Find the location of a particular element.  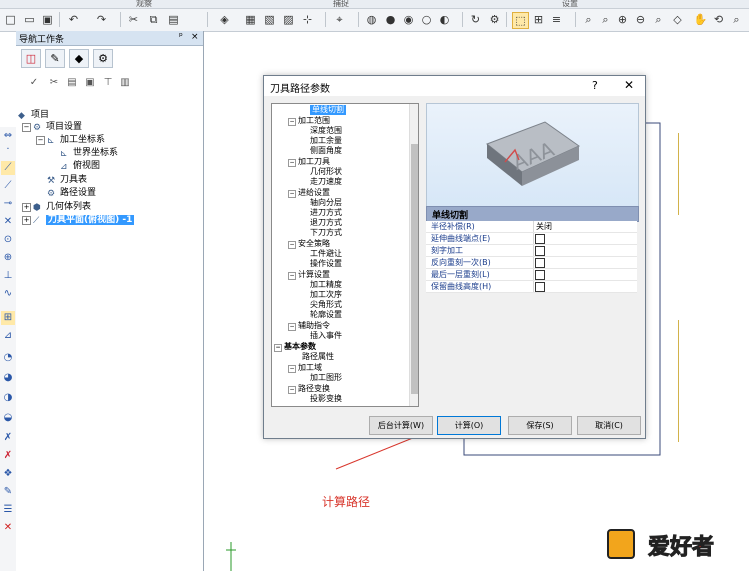

property-header: 单线切割 is located at coordinates (532, 214).